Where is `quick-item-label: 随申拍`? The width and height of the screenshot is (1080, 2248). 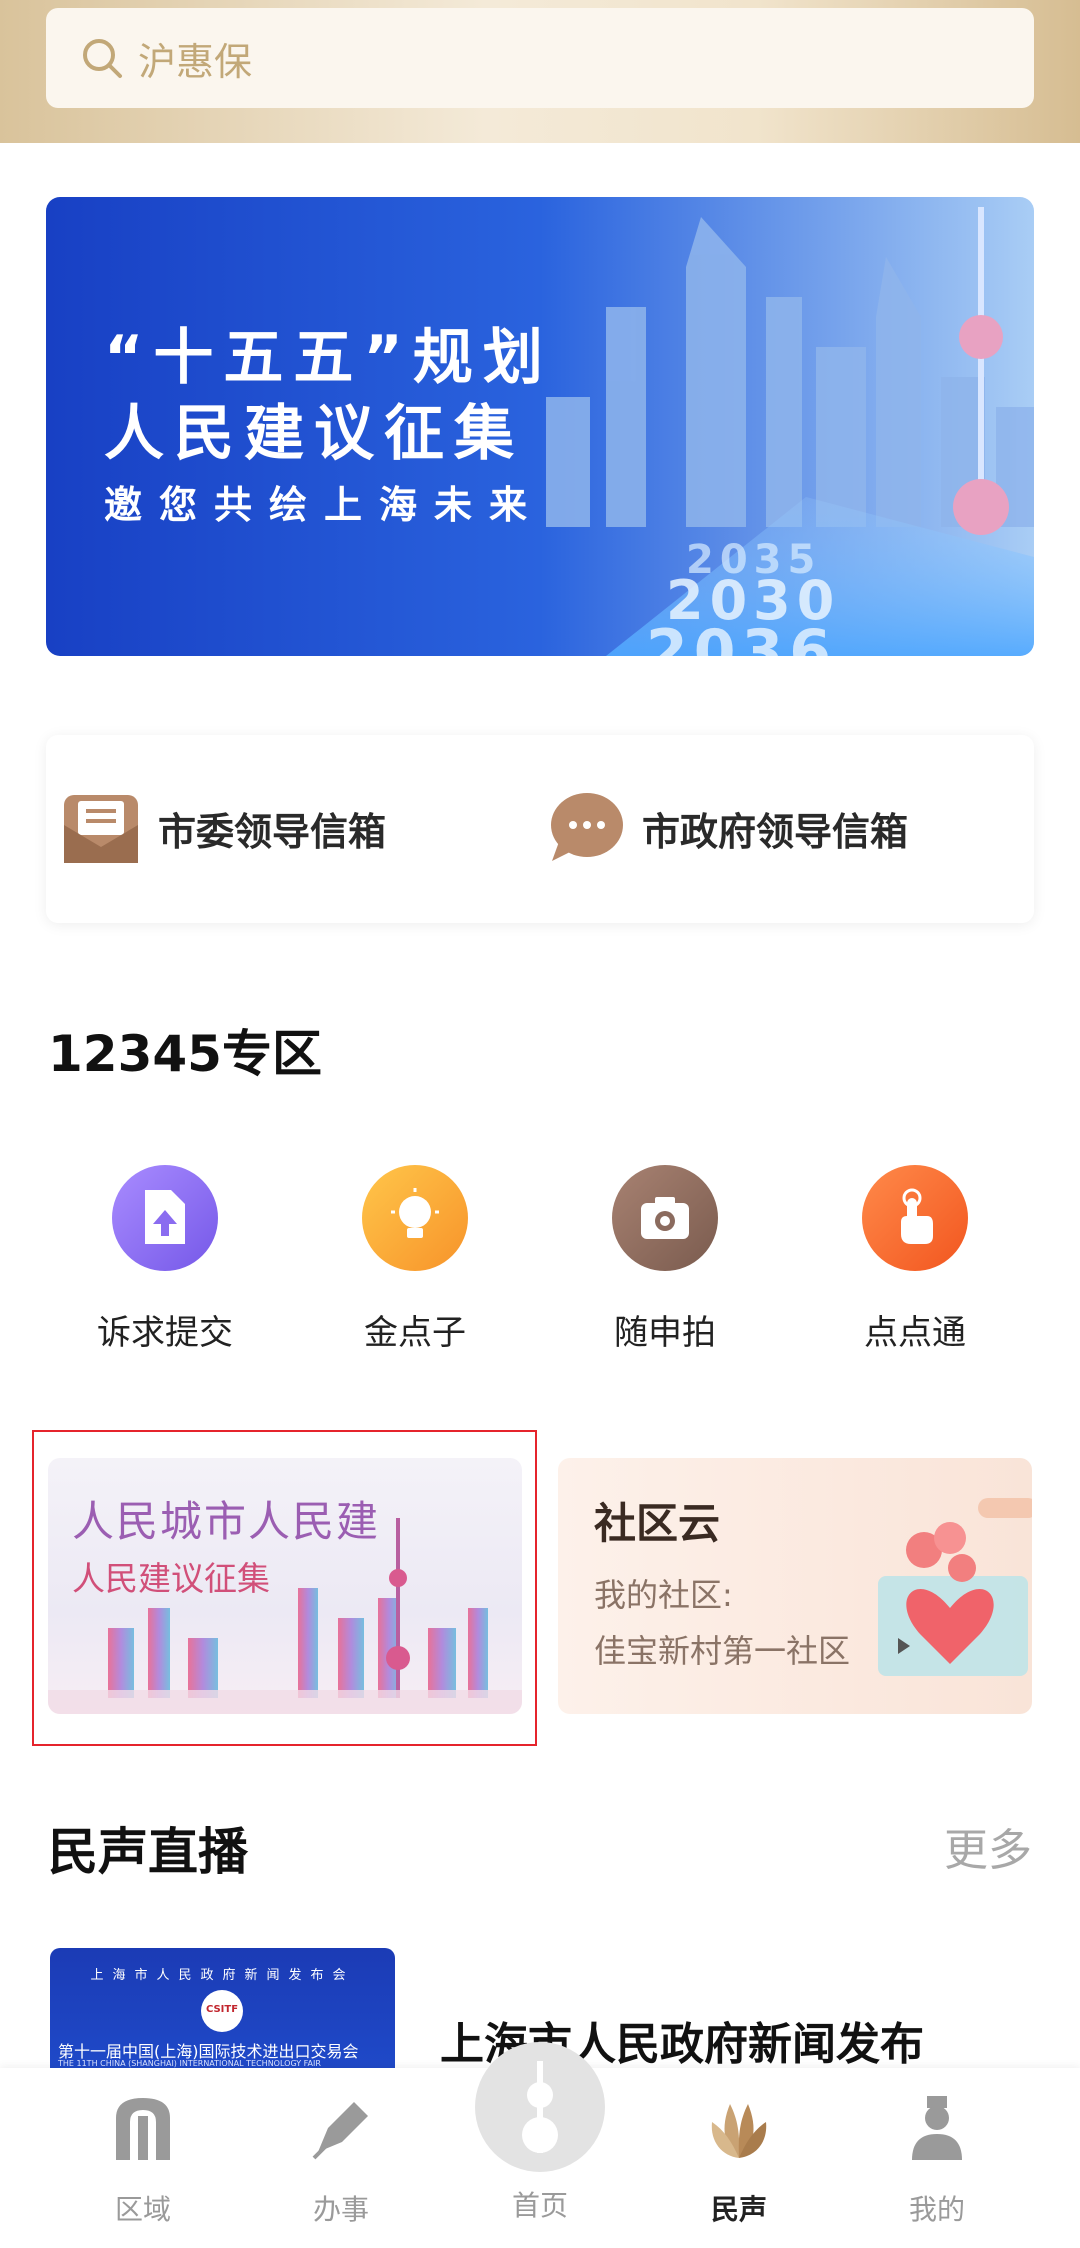 quick-item-label: 随申拍 is located at coordinates (665, 1333).